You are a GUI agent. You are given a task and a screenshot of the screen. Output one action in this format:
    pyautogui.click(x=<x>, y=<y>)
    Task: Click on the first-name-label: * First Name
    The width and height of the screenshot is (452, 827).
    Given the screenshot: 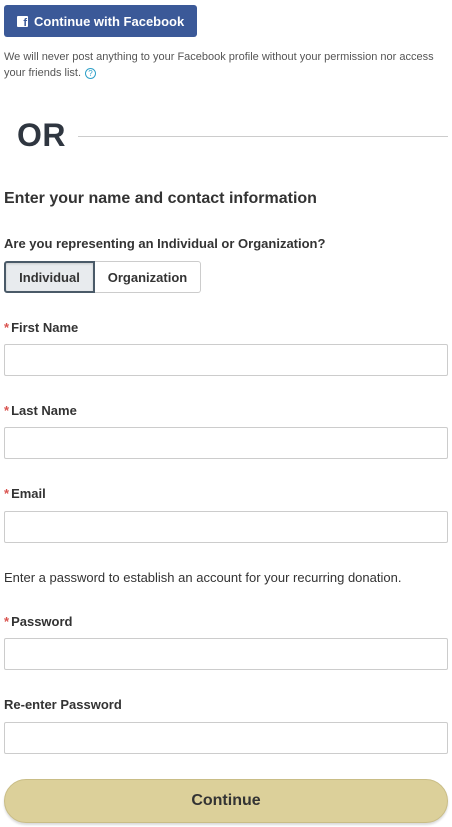 What is the action you would take?
    pyautogui.click(x=41, y=327)
    